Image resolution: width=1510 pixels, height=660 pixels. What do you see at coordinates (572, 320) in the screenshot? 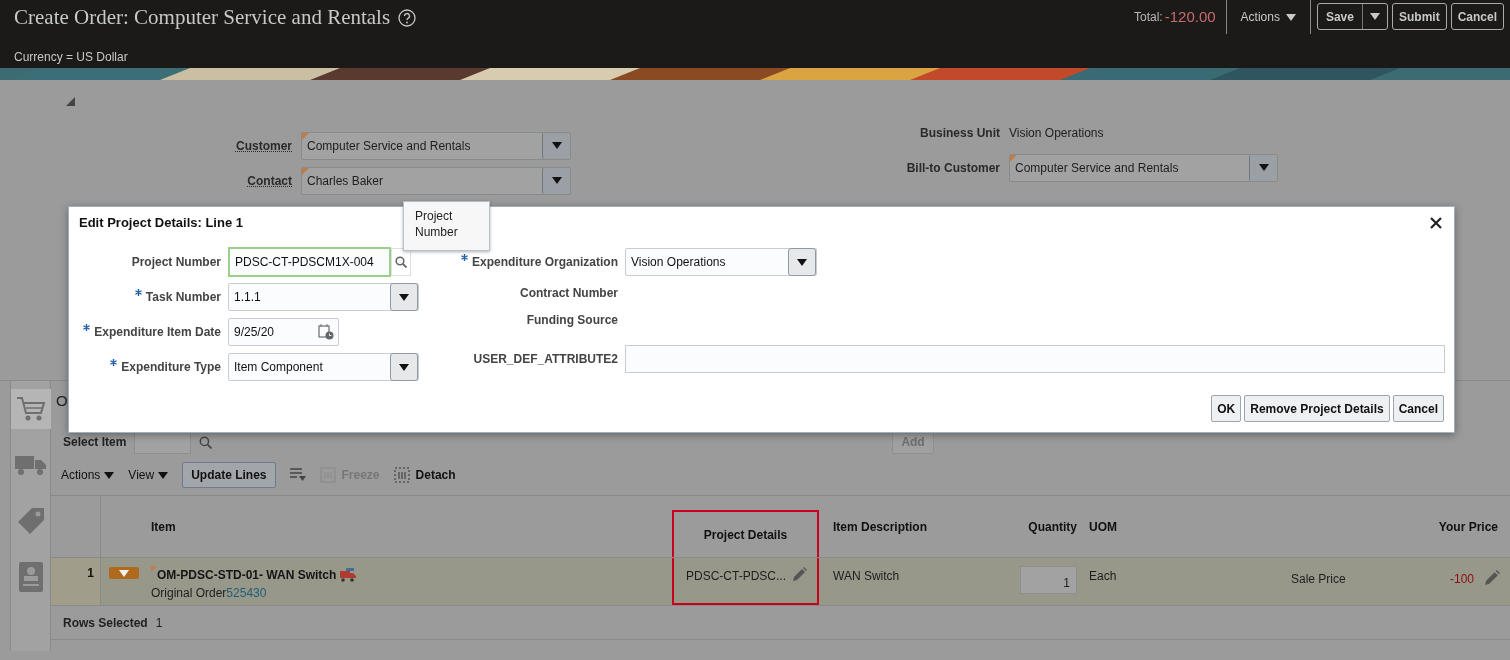
I see `field-label: Funding Source` at bounding box center [572, 320].